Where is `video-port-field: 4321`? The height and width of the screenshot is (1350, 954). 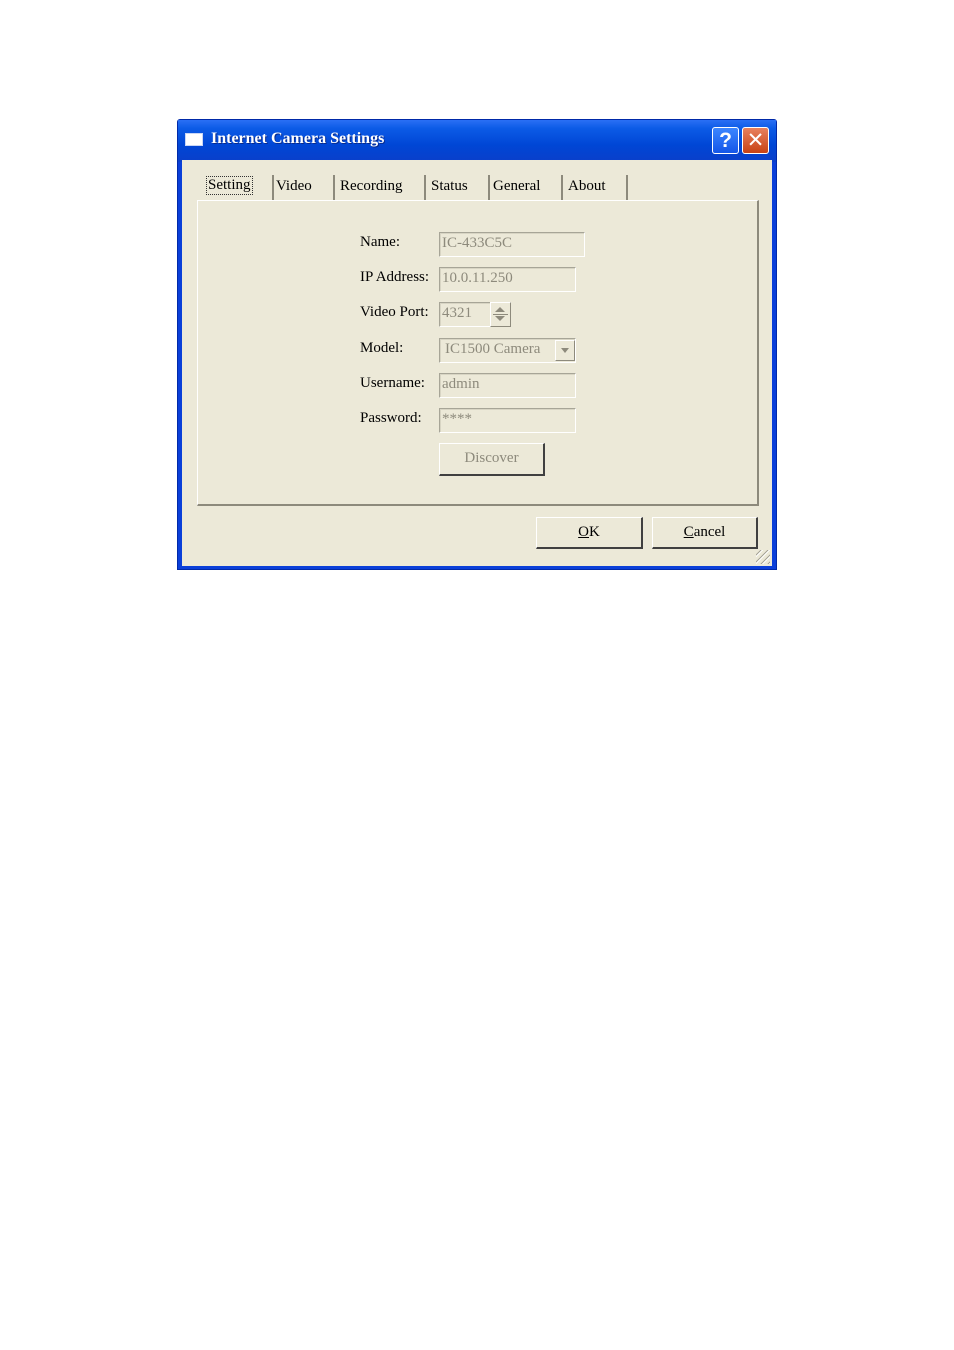 video-port-field: 4321 is located at coordinates (465, 314).